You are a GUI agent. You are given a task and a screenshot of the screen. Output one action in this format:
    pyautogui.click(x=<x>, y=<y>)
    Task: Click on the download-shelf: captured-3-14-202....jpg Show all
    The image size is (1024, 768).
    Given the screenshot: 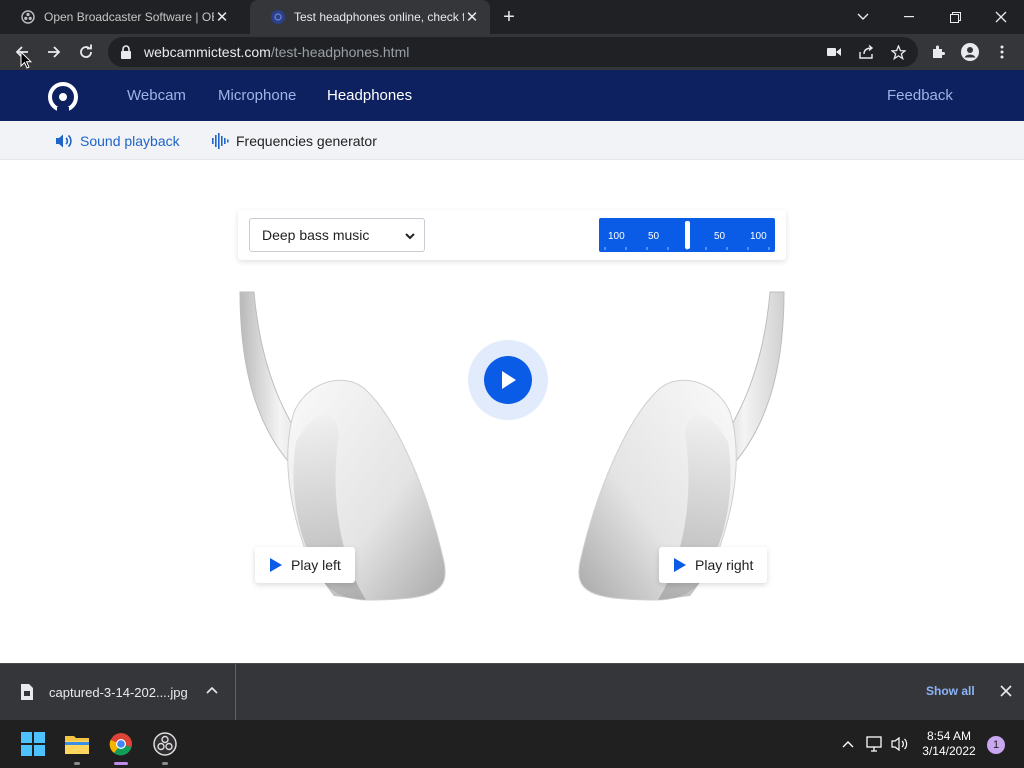 What is the action you would take?
    pyautogui.click(x=512, y=691)
    